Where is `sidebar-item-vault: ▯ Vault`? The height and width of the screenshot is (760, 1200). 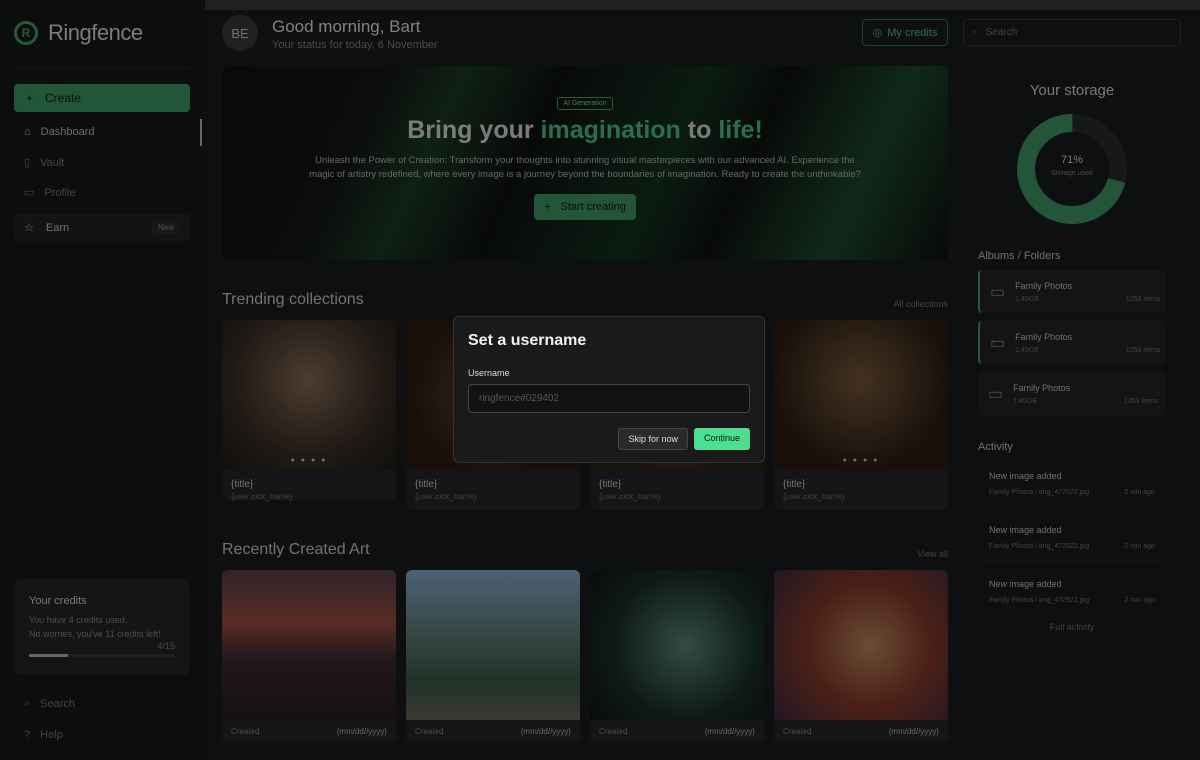
sidebar-item-vault: ▯ Vault is located at coordinates (44, 163).